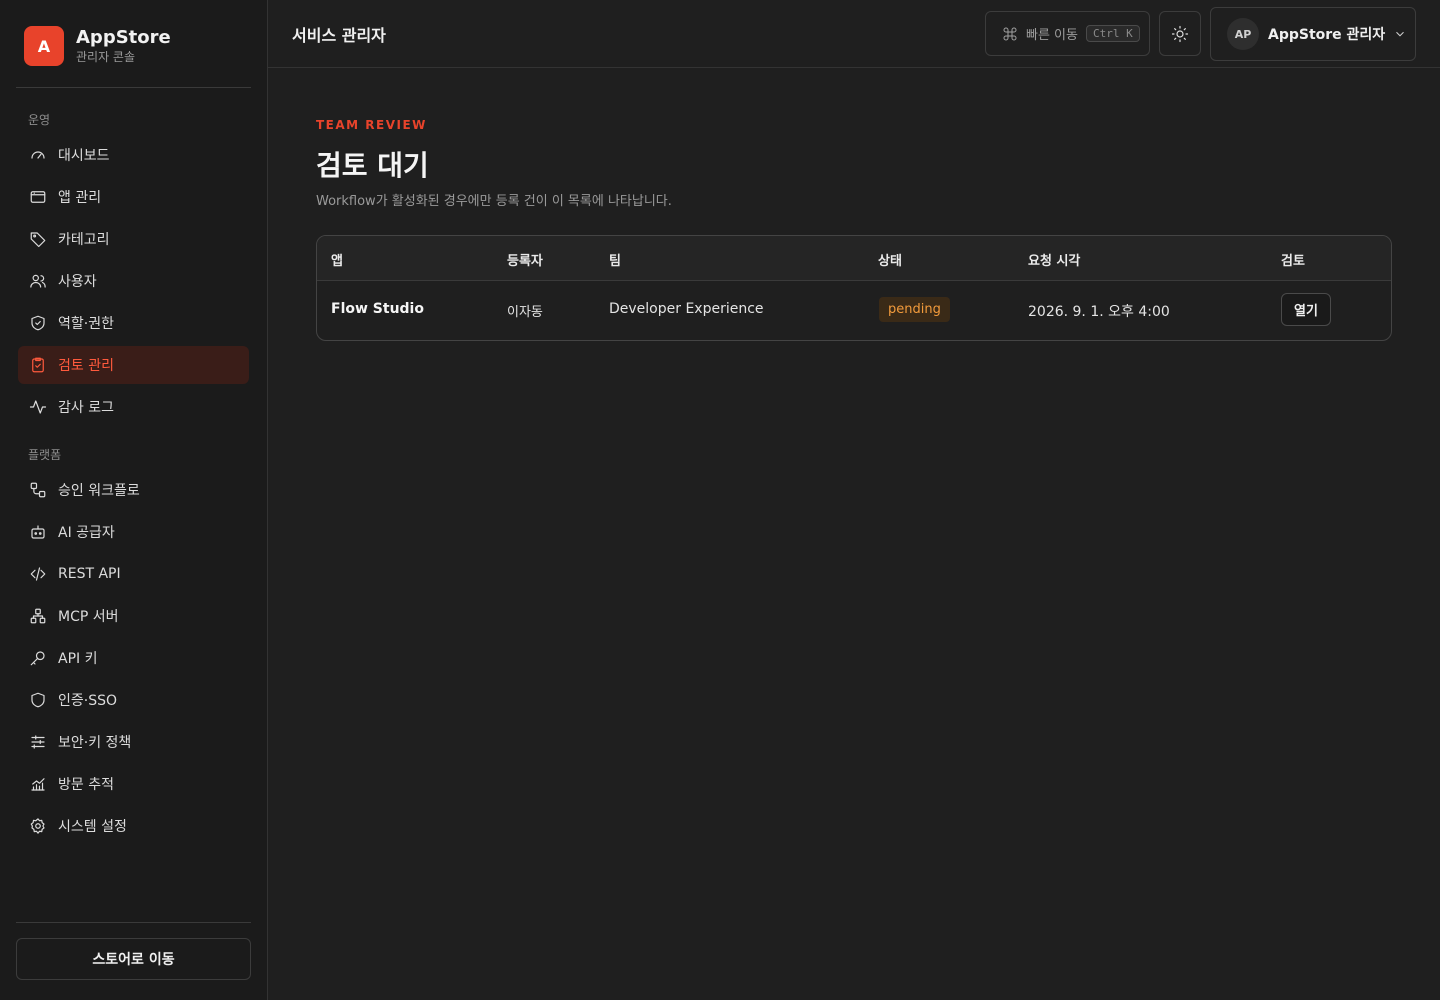 Image resolution: width=1440 pixels, height=1000 pixels. I want to click on sidebar-item-audit-log: 감사 로그, so click(133, 407).